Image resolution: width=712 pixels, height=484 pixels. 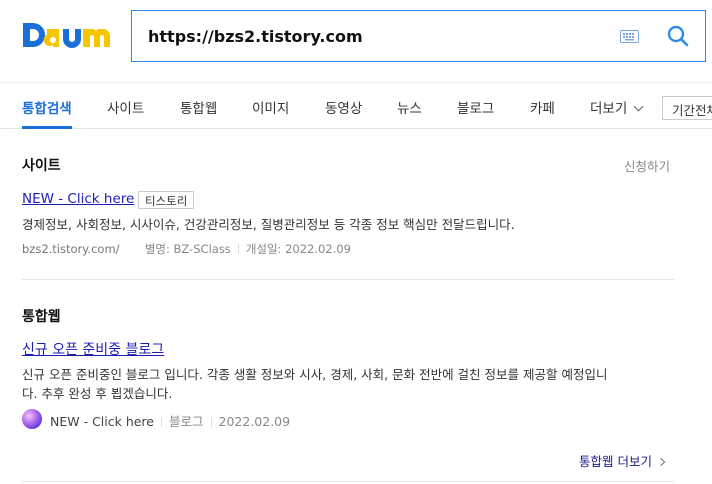 I want to click on blog-post-date: 2022.02.09, so click(x=254, y=421).